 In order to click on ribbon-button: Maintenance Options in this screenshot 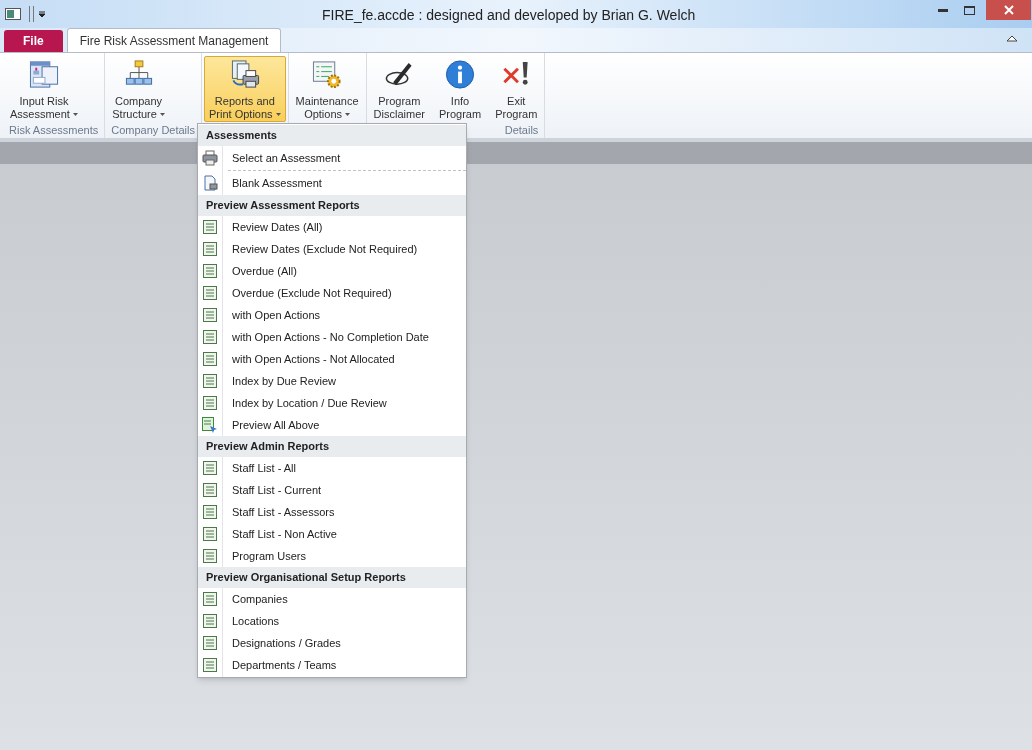, I will do `click(327, 89)`.